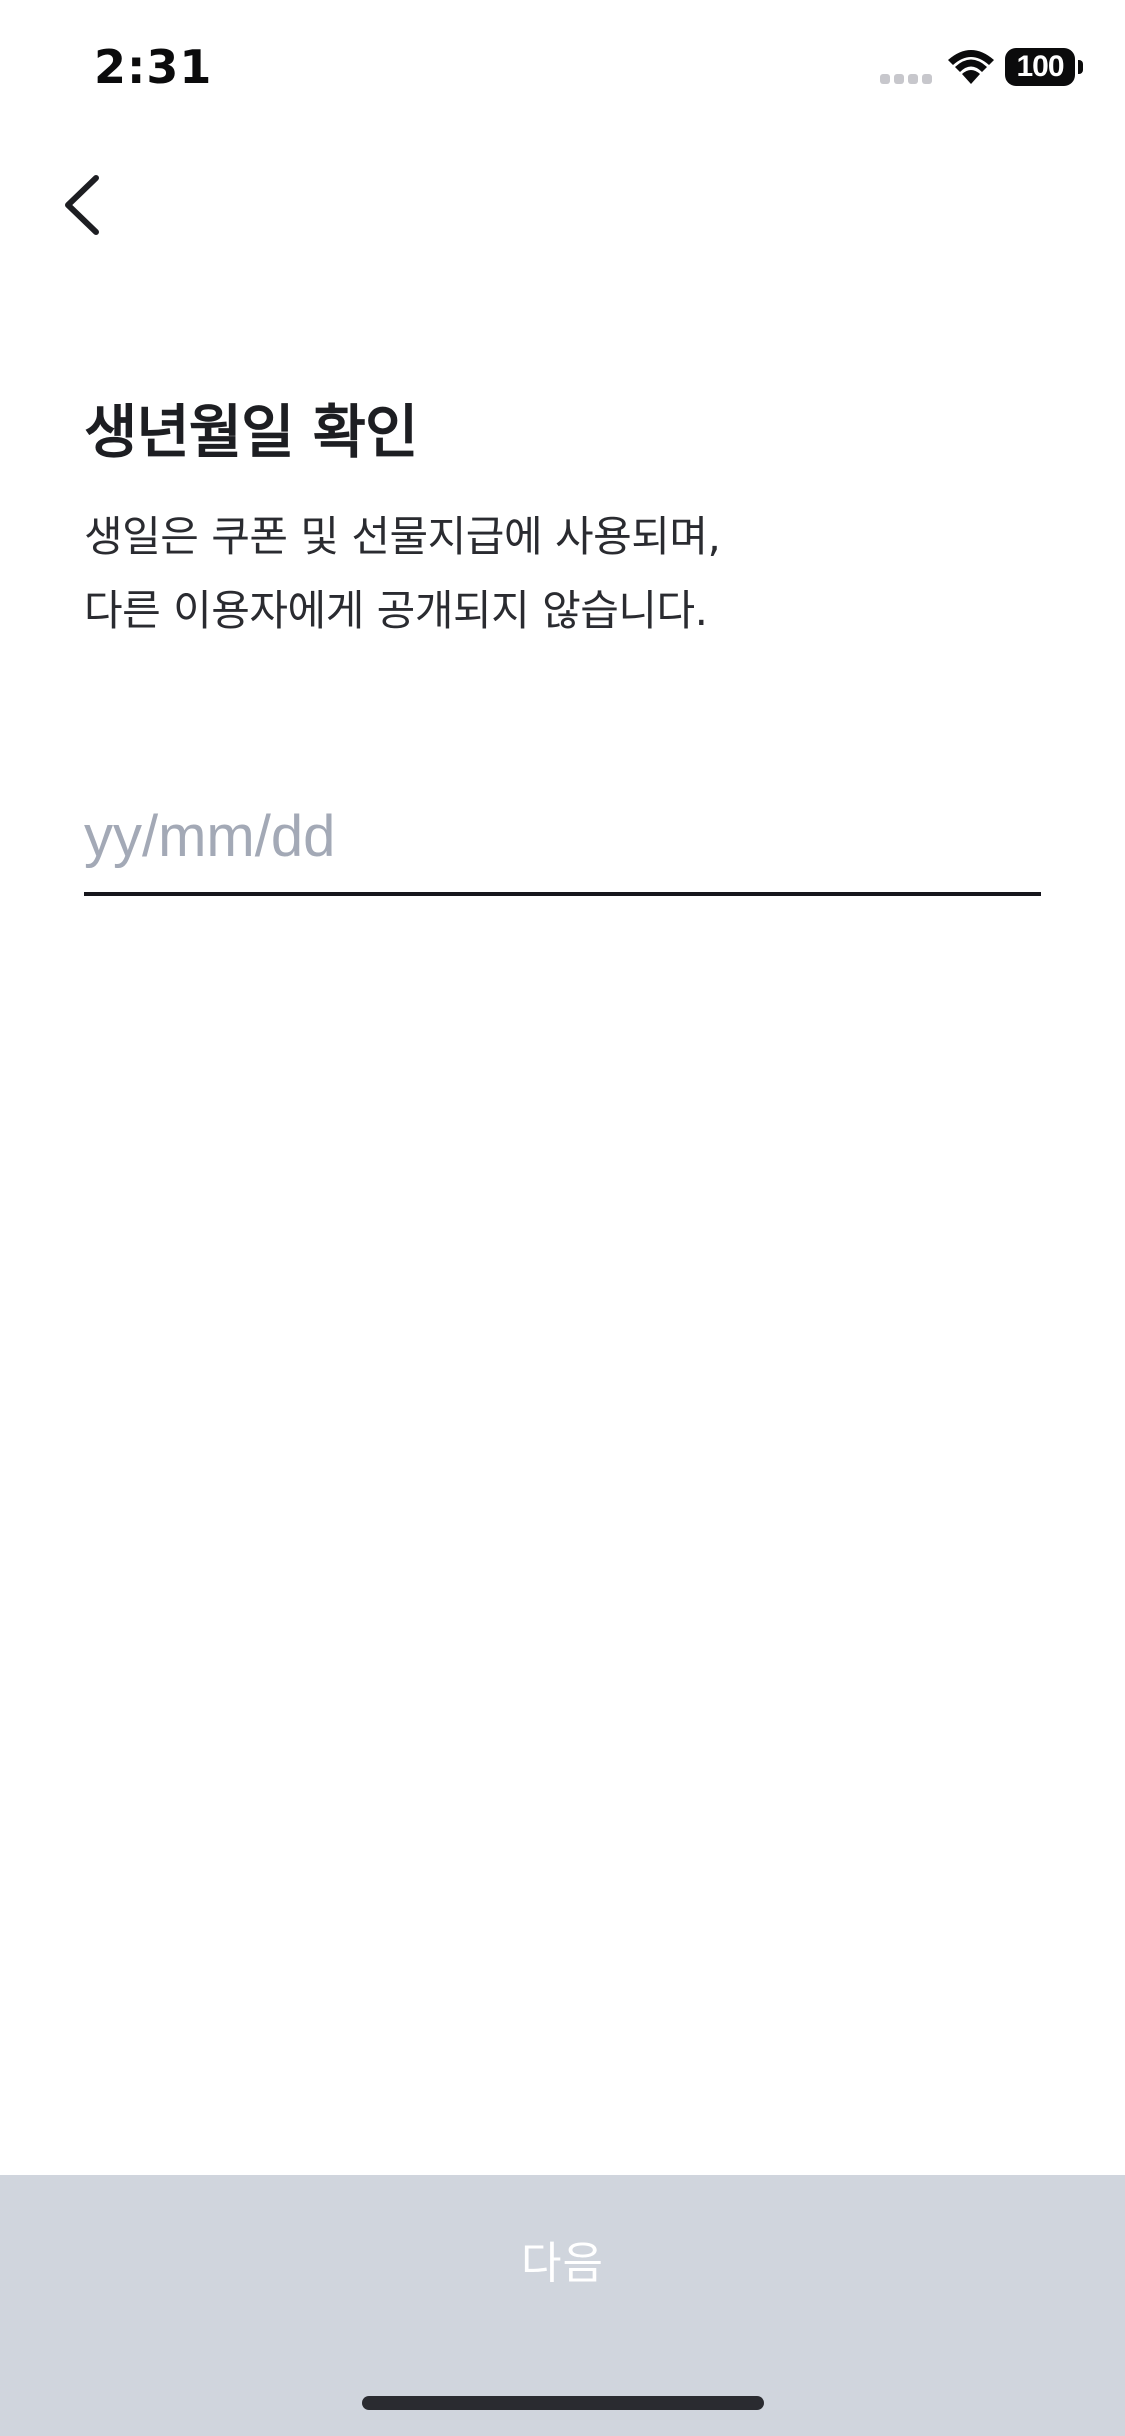  Describe the element at coordinates (906, 79) in the screenshot. I see `cellular-signal-icon` at that location.